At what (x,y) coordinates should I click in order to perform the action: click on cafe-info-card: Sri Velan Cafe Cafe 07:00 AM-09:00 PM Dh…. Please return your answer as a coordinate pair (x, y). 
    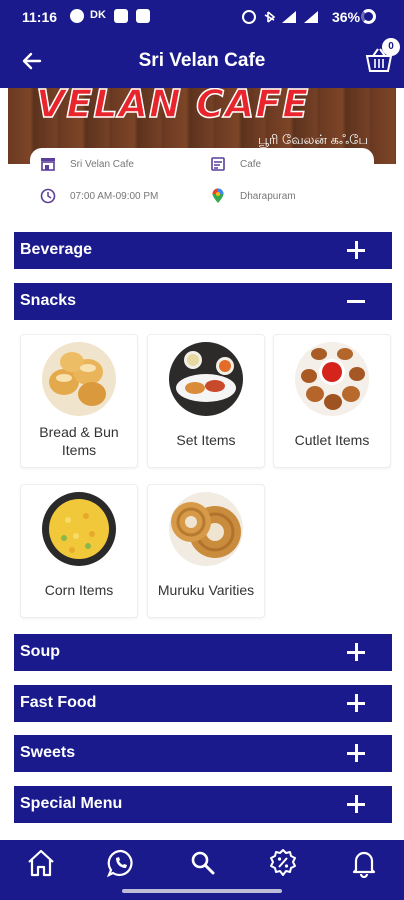
    Looking at the image, I should click on (202, 184).